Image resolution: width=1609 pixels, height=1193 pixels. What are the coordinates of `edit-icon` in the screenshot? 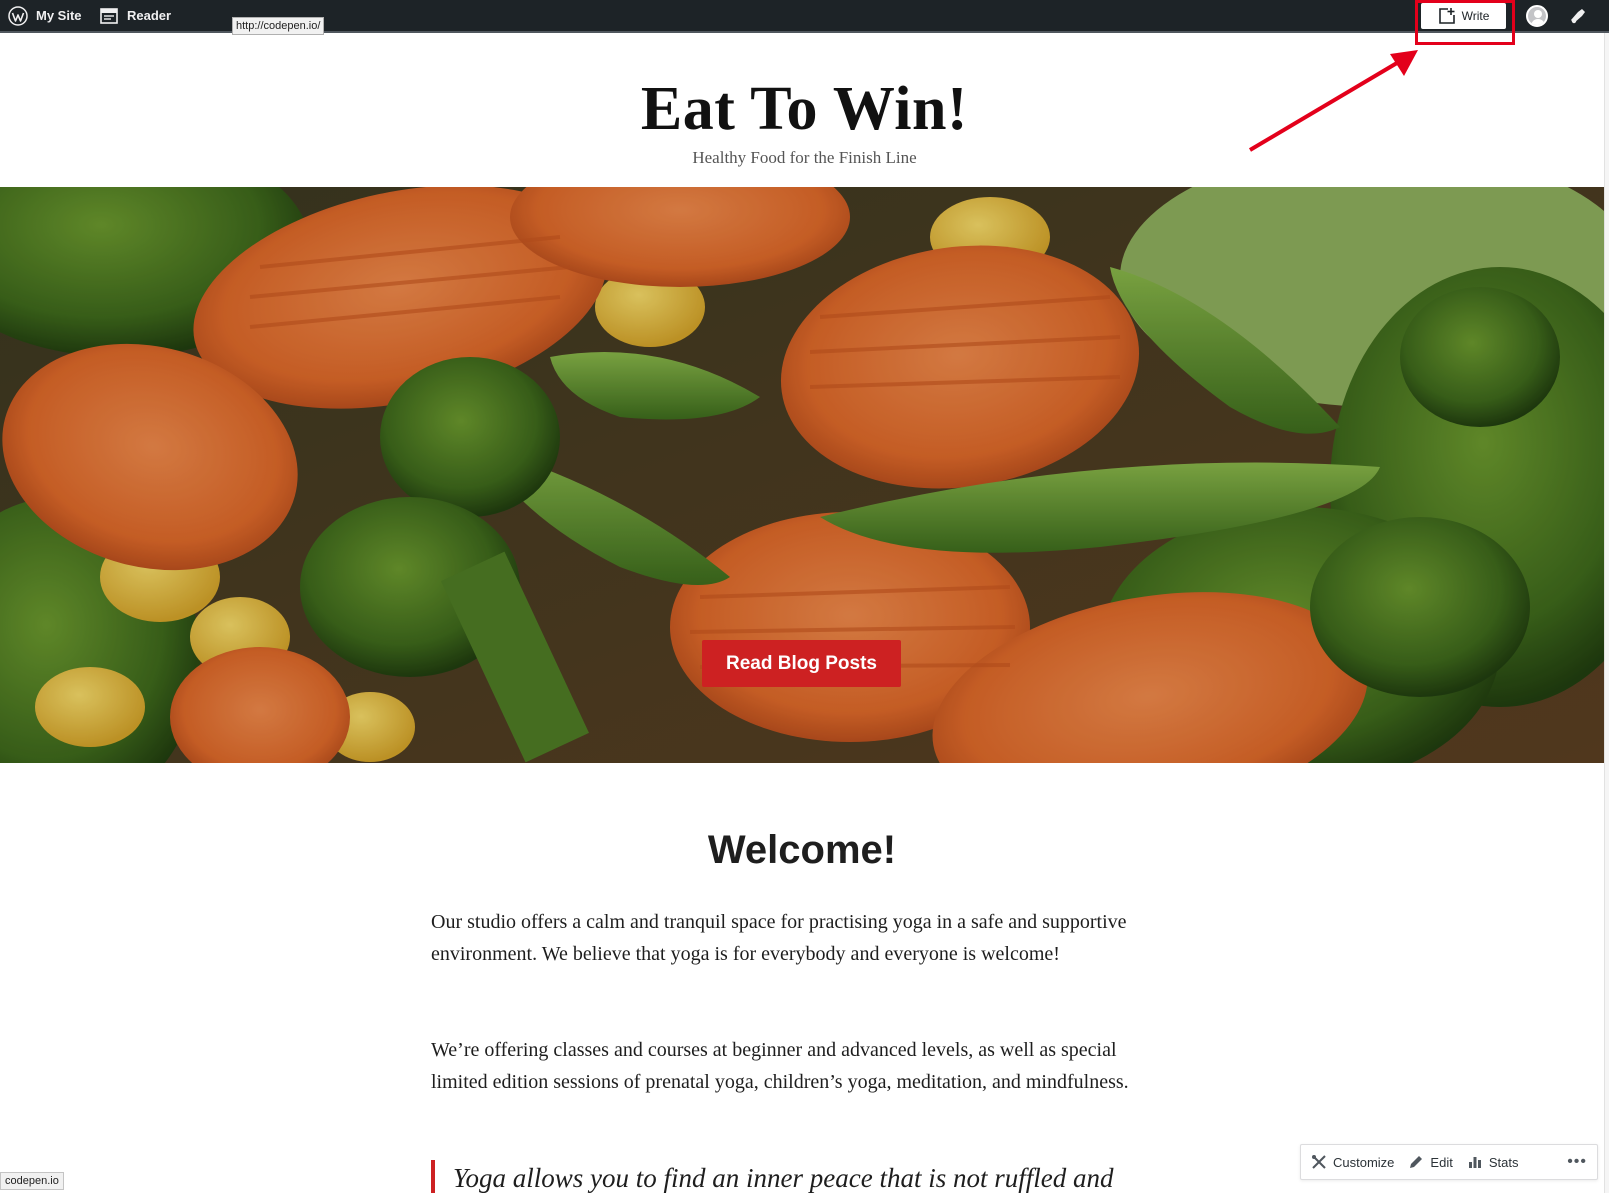 It's located at (1416, 1162).